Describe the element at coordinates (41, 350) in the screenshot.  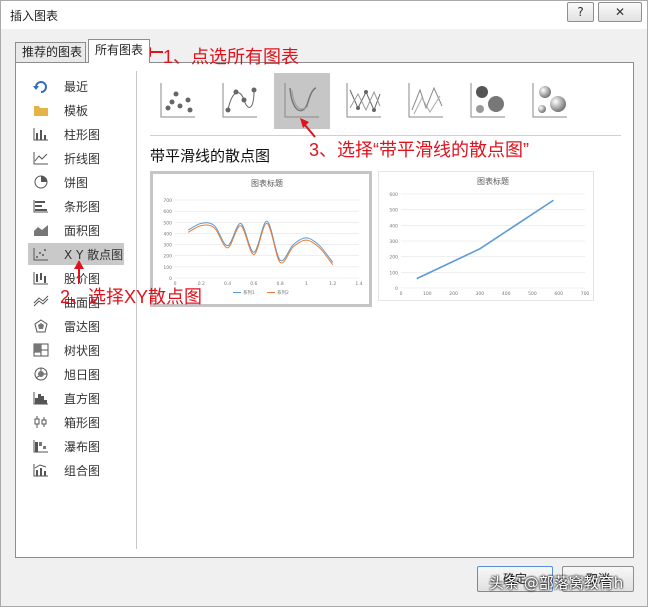
I see `treemap-chart-icon` at that location.